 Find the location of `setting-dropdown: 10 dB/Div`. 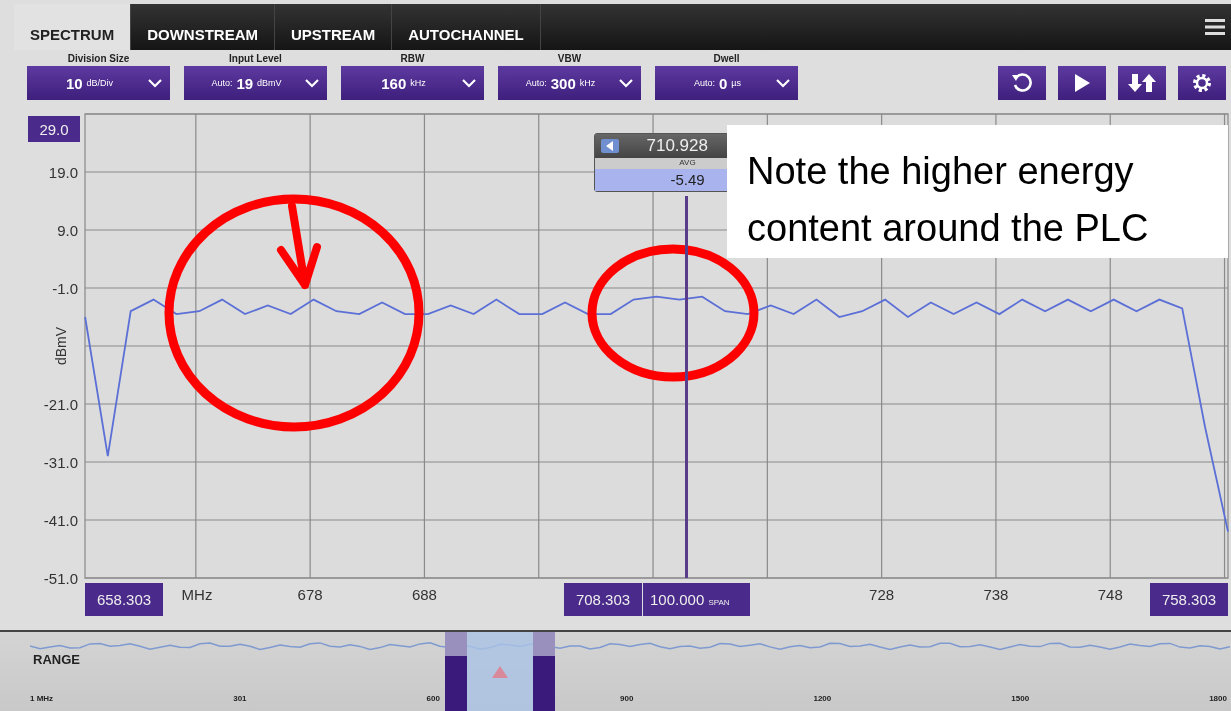

setting-dropdown: 10 dB/Div is located at coordinates (98, 83).